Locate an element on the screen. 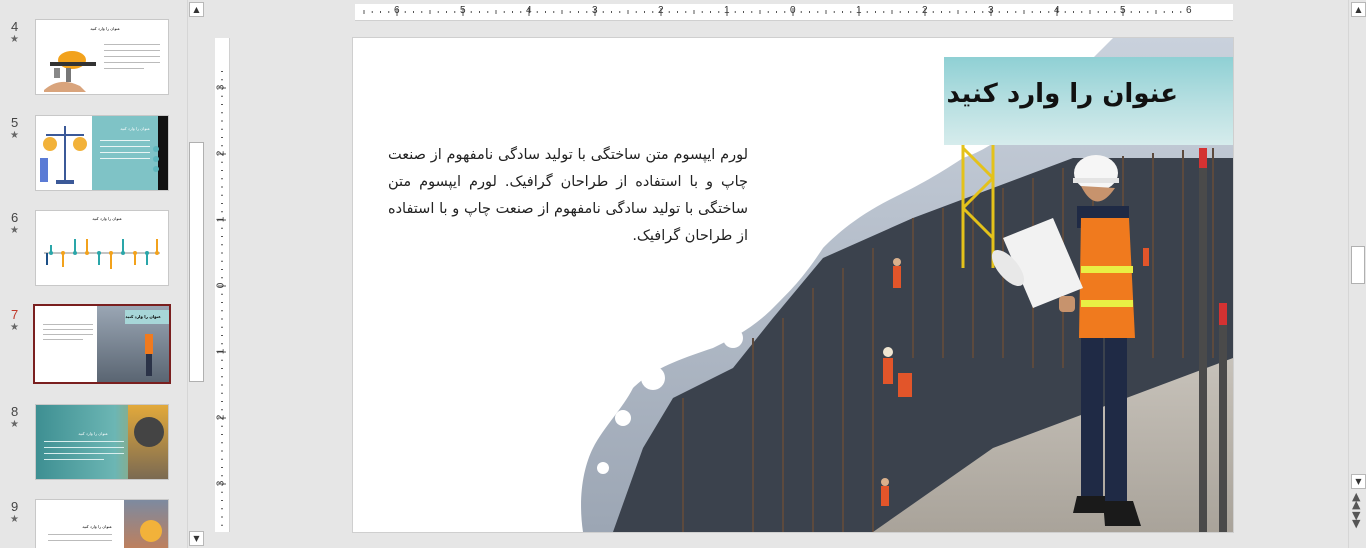  hardhat-image is located at coordinates (70, 71).